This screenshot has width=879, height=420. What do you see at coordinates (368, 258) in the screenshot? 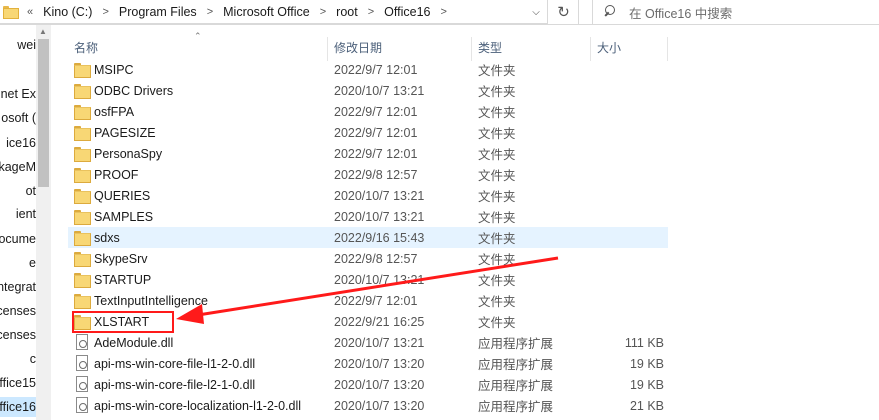
I see `folder-row: SkypeSrv 2022/9/8 12:57 文件夹` at bounding box center [368, 258].